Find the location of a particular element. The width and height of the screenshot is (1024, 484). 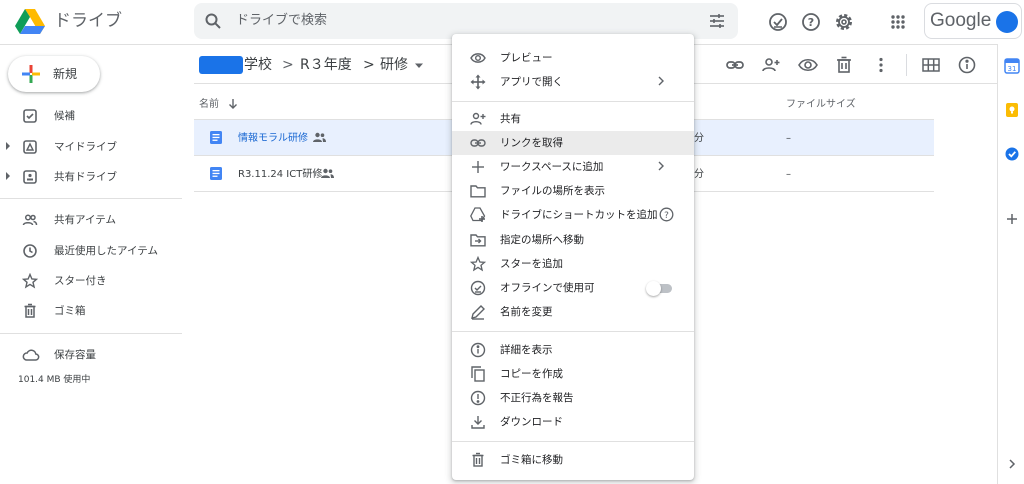

sidebar-item-recent: 最近使用したアイテム is located at coordinates (91, 251).